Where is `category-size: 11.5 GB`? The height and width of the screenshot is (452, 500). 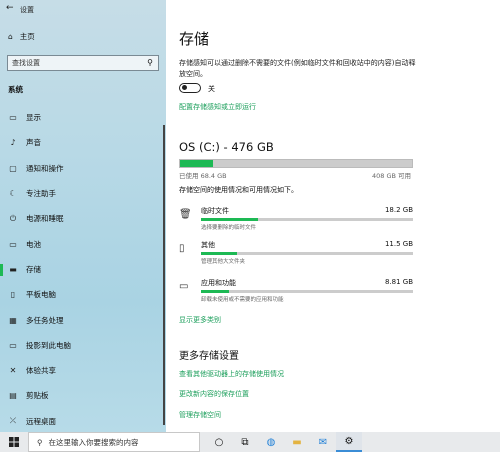
category-size: 11.5 GB is located at coordinates (398, 244).